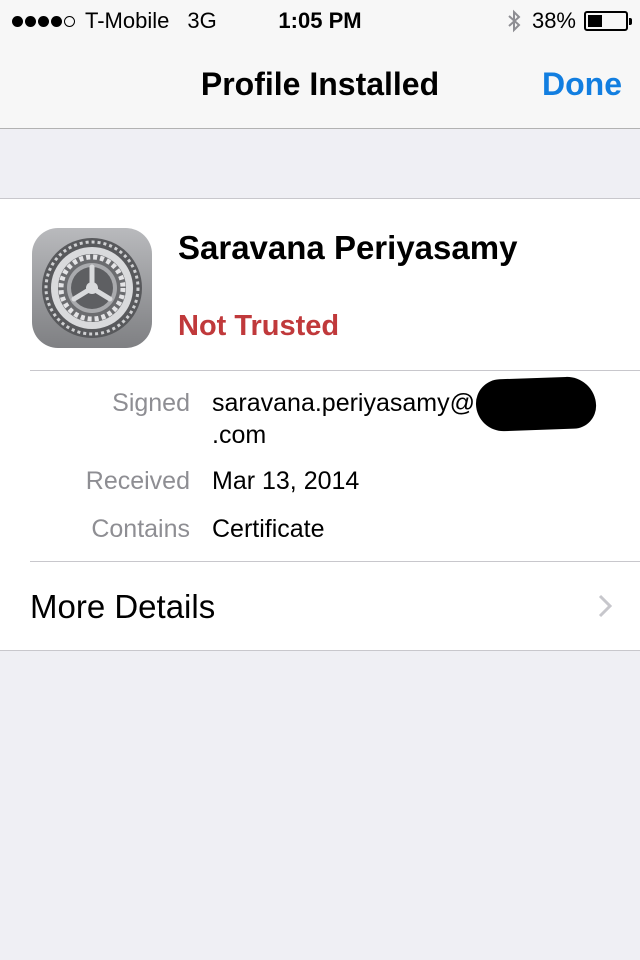 The width and height of the screenshot is (640, 960). I want to click on signed-email-line2: .com, so click(239, 435).